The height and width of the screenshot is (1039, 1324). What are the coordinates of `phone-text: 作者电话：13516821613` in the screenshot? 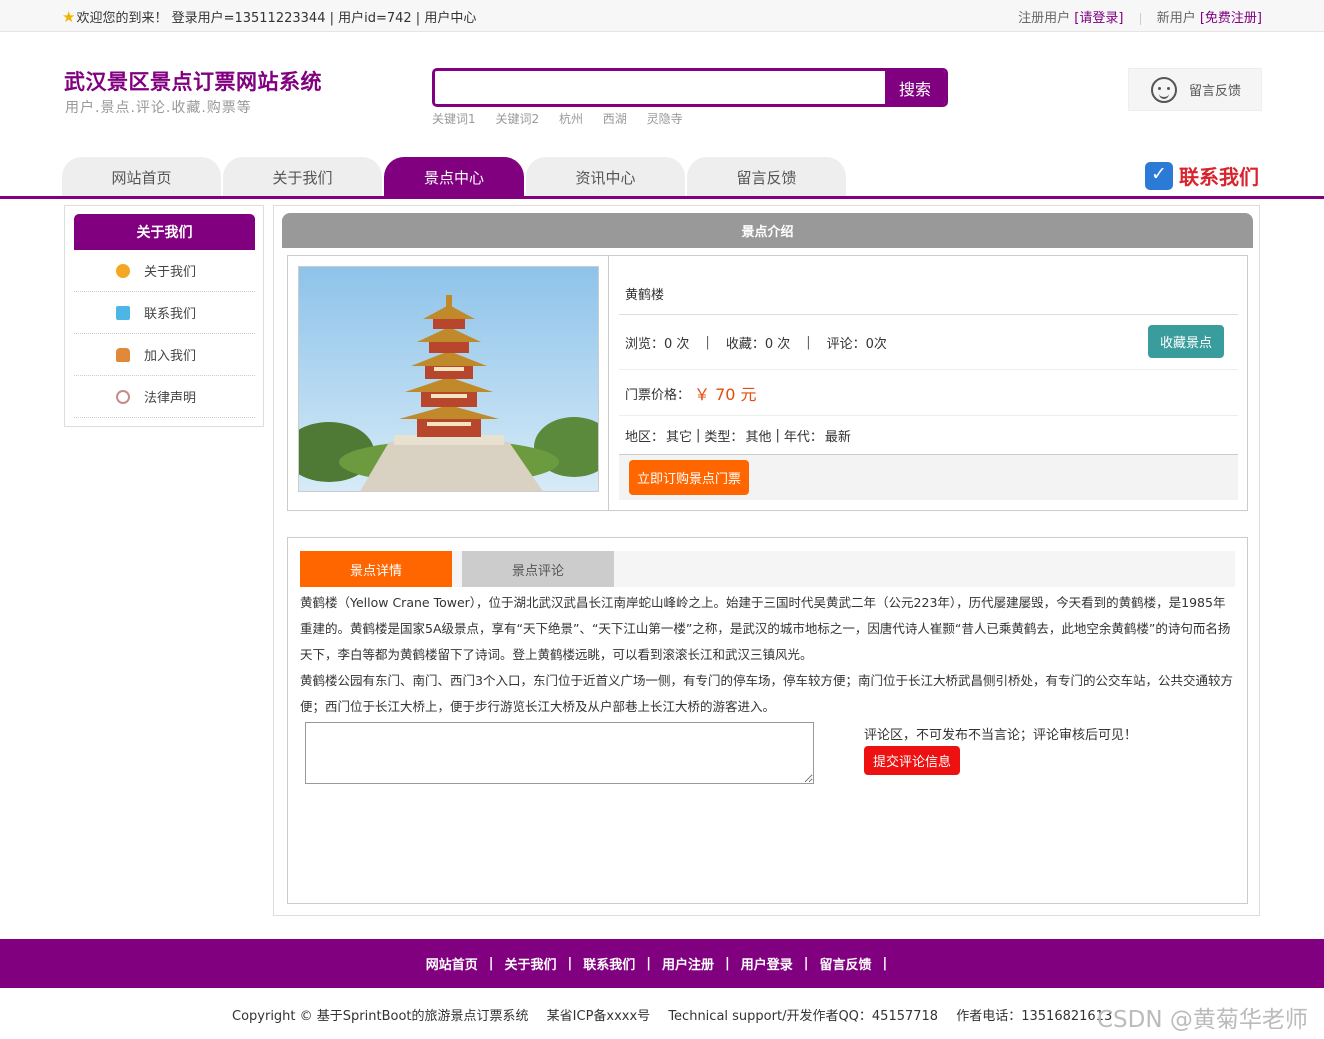 It's located at (1034, 1016).